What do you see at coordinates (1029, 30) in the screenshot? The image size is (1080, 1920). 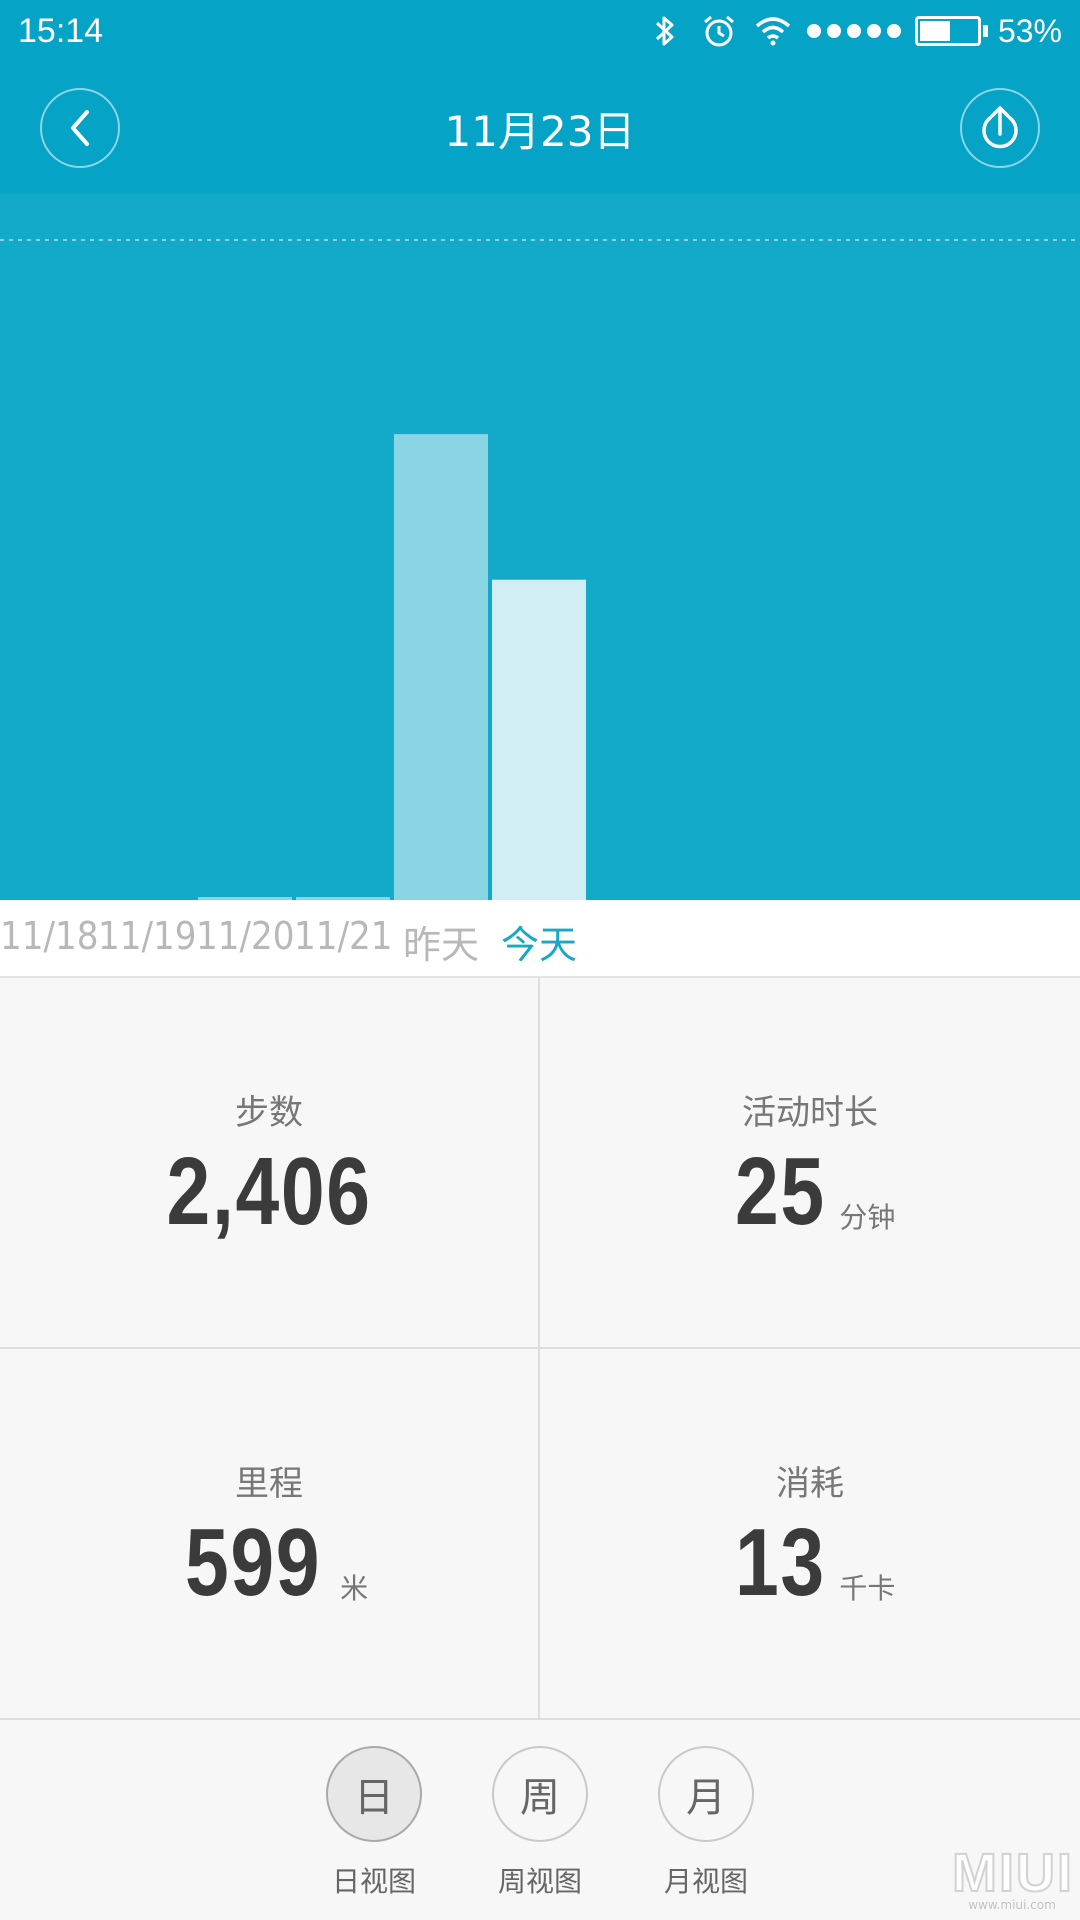 I see `battery-percent: 53%` at bounding box center [1029, 30].